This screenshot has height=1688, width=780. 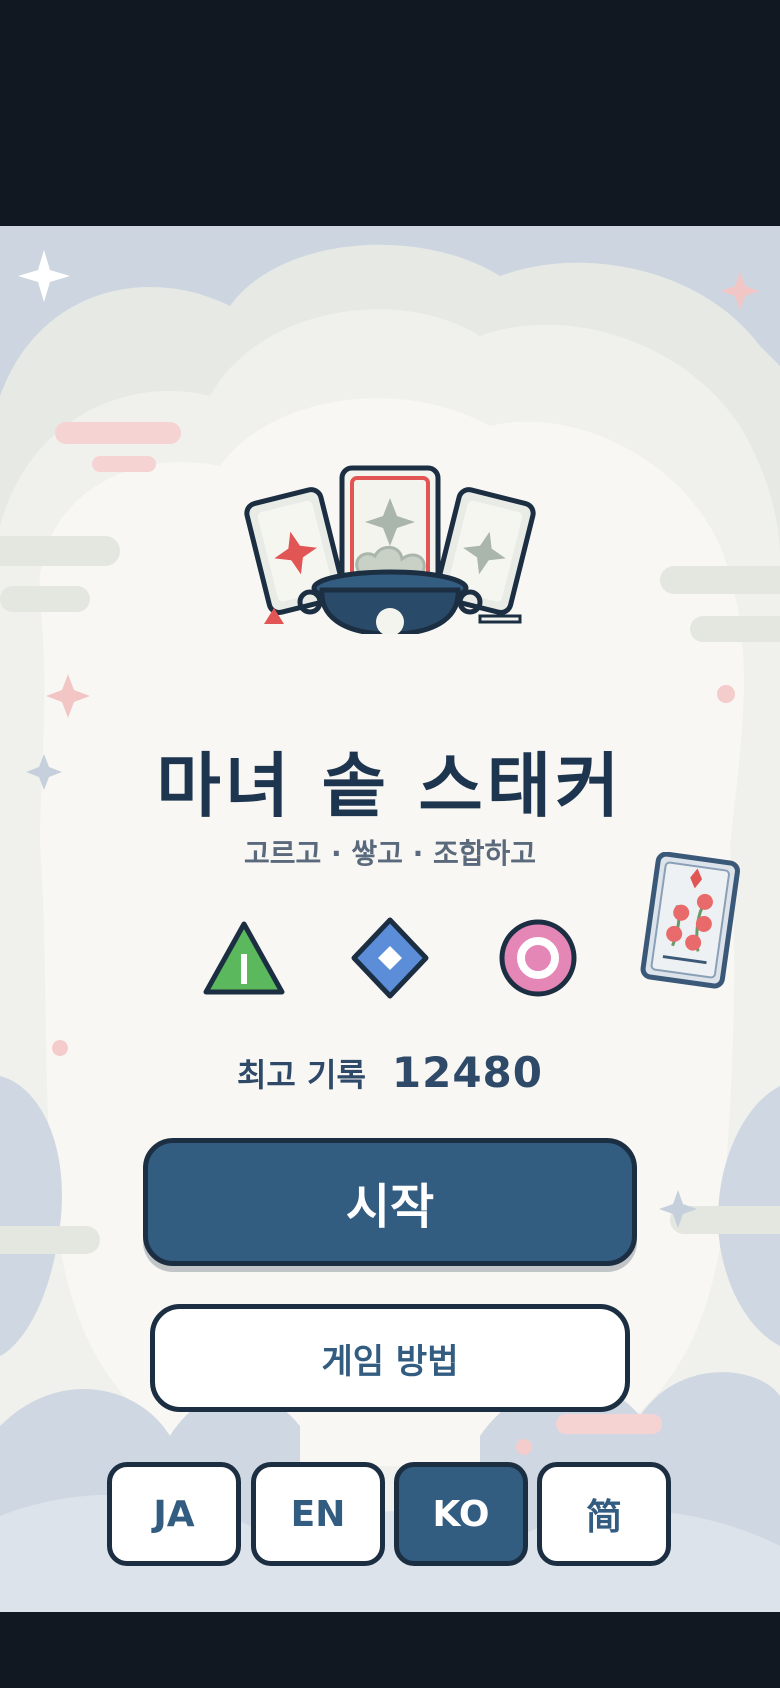 I want to click on cauldron-cards-logo, so click(x=390, y=549).